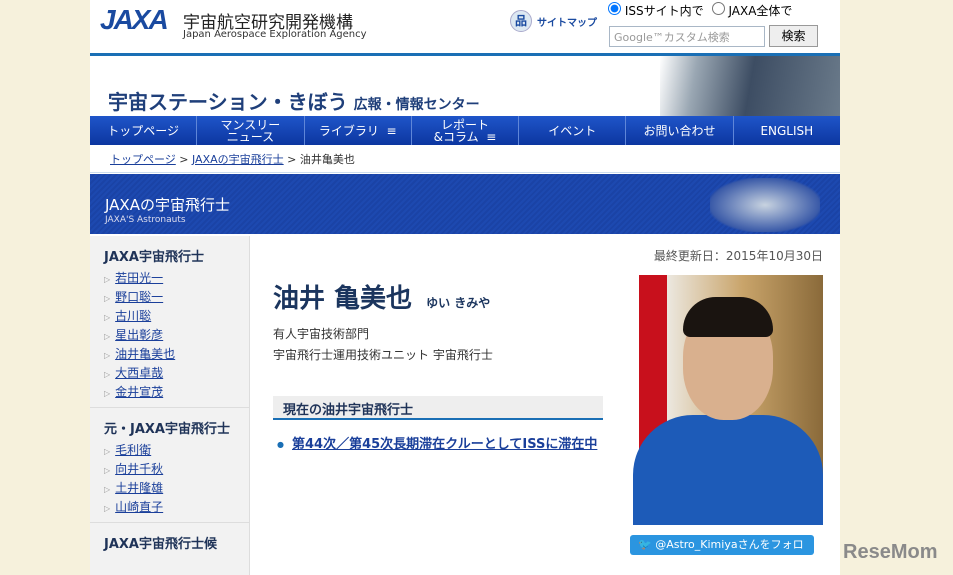 The width and height of the screenshot is (953, 575). What do you see at coordinates (154, 257) in the screenshot?
I see `sidebar-heading-current: JAXA宇宙飛行士` at bounding box center [154, 257].